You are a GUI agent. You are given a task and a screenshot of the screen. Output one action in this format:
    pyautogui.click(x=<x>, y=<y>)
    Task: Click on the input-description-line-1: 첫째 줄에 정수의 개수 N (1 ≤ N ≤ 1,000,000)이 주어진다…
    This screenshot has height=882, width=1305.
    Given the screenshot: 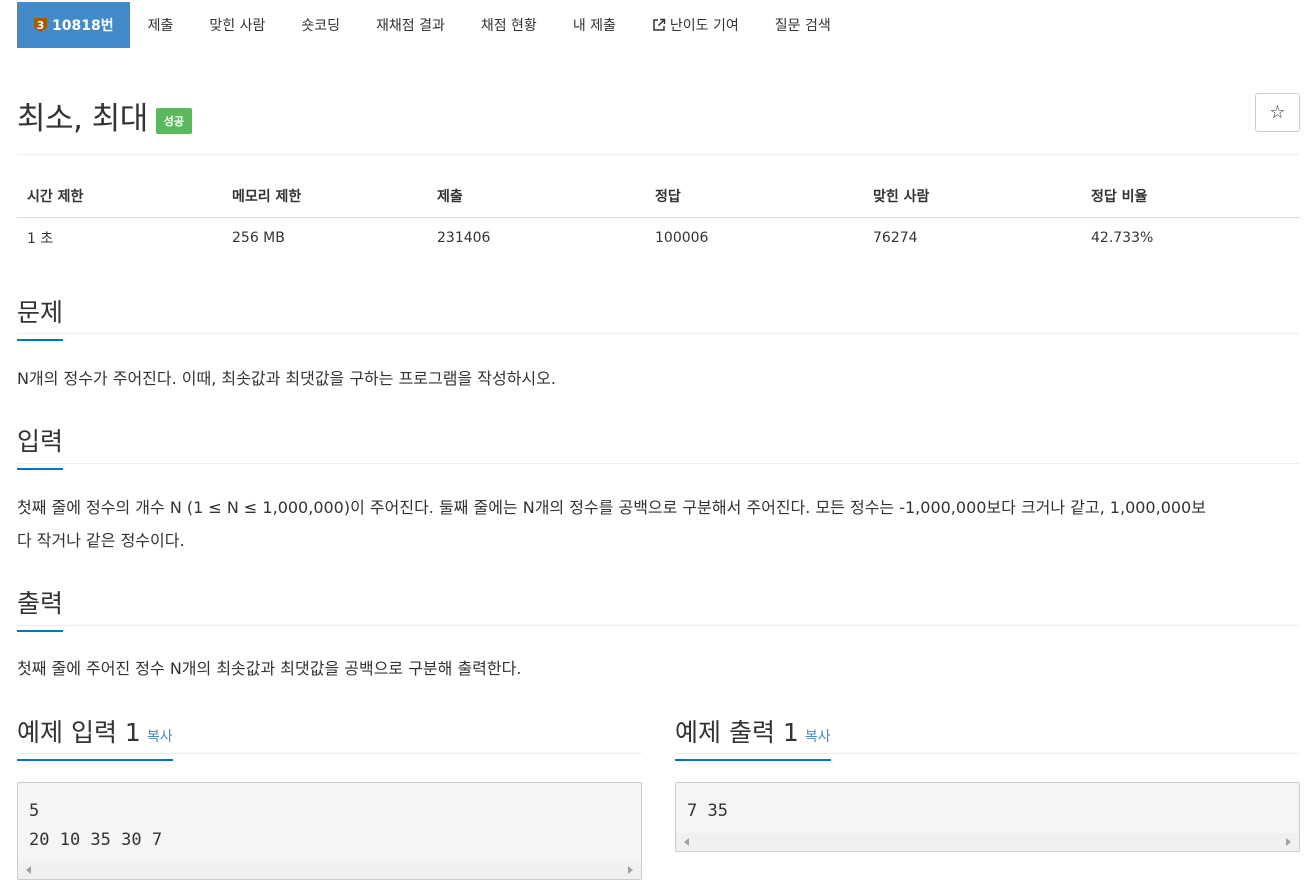 What is the action you would take?
    pyautogui.click(x=611, y=507)
    